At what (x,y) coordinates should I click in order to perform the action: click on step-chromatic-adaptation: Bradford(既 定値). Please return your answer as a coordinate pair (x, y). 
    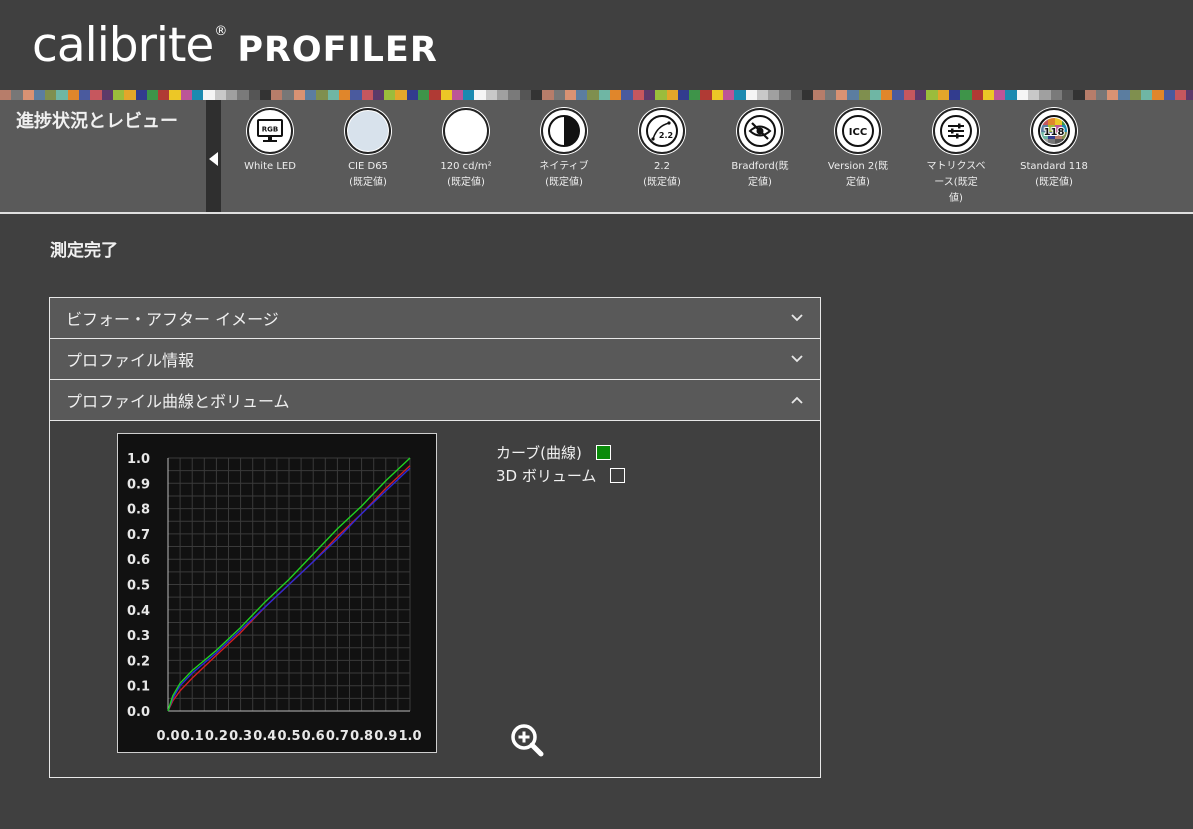
    Looking at the image, I should click on (760, 149).